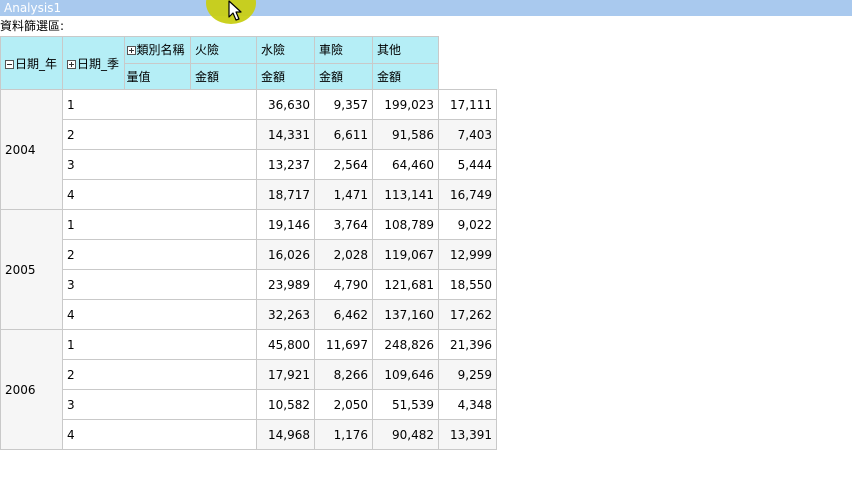 This screenshot has height=484, width=852. I want to click on year-cell: 2004, so click(31, 149).